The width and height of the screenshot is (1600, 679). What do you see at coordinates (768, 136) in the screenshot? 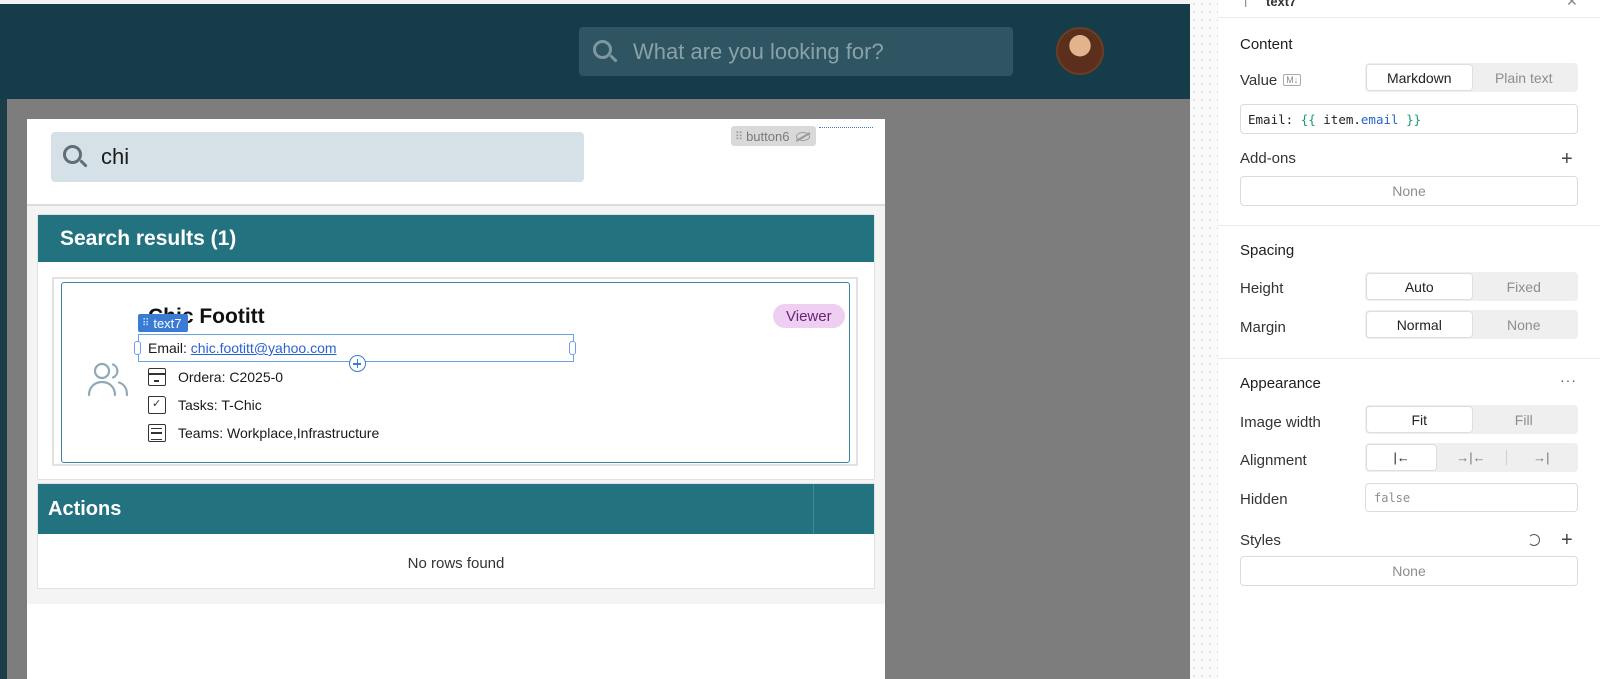
I see `hidden-component-label: button6` at bounding box center [768, 136].